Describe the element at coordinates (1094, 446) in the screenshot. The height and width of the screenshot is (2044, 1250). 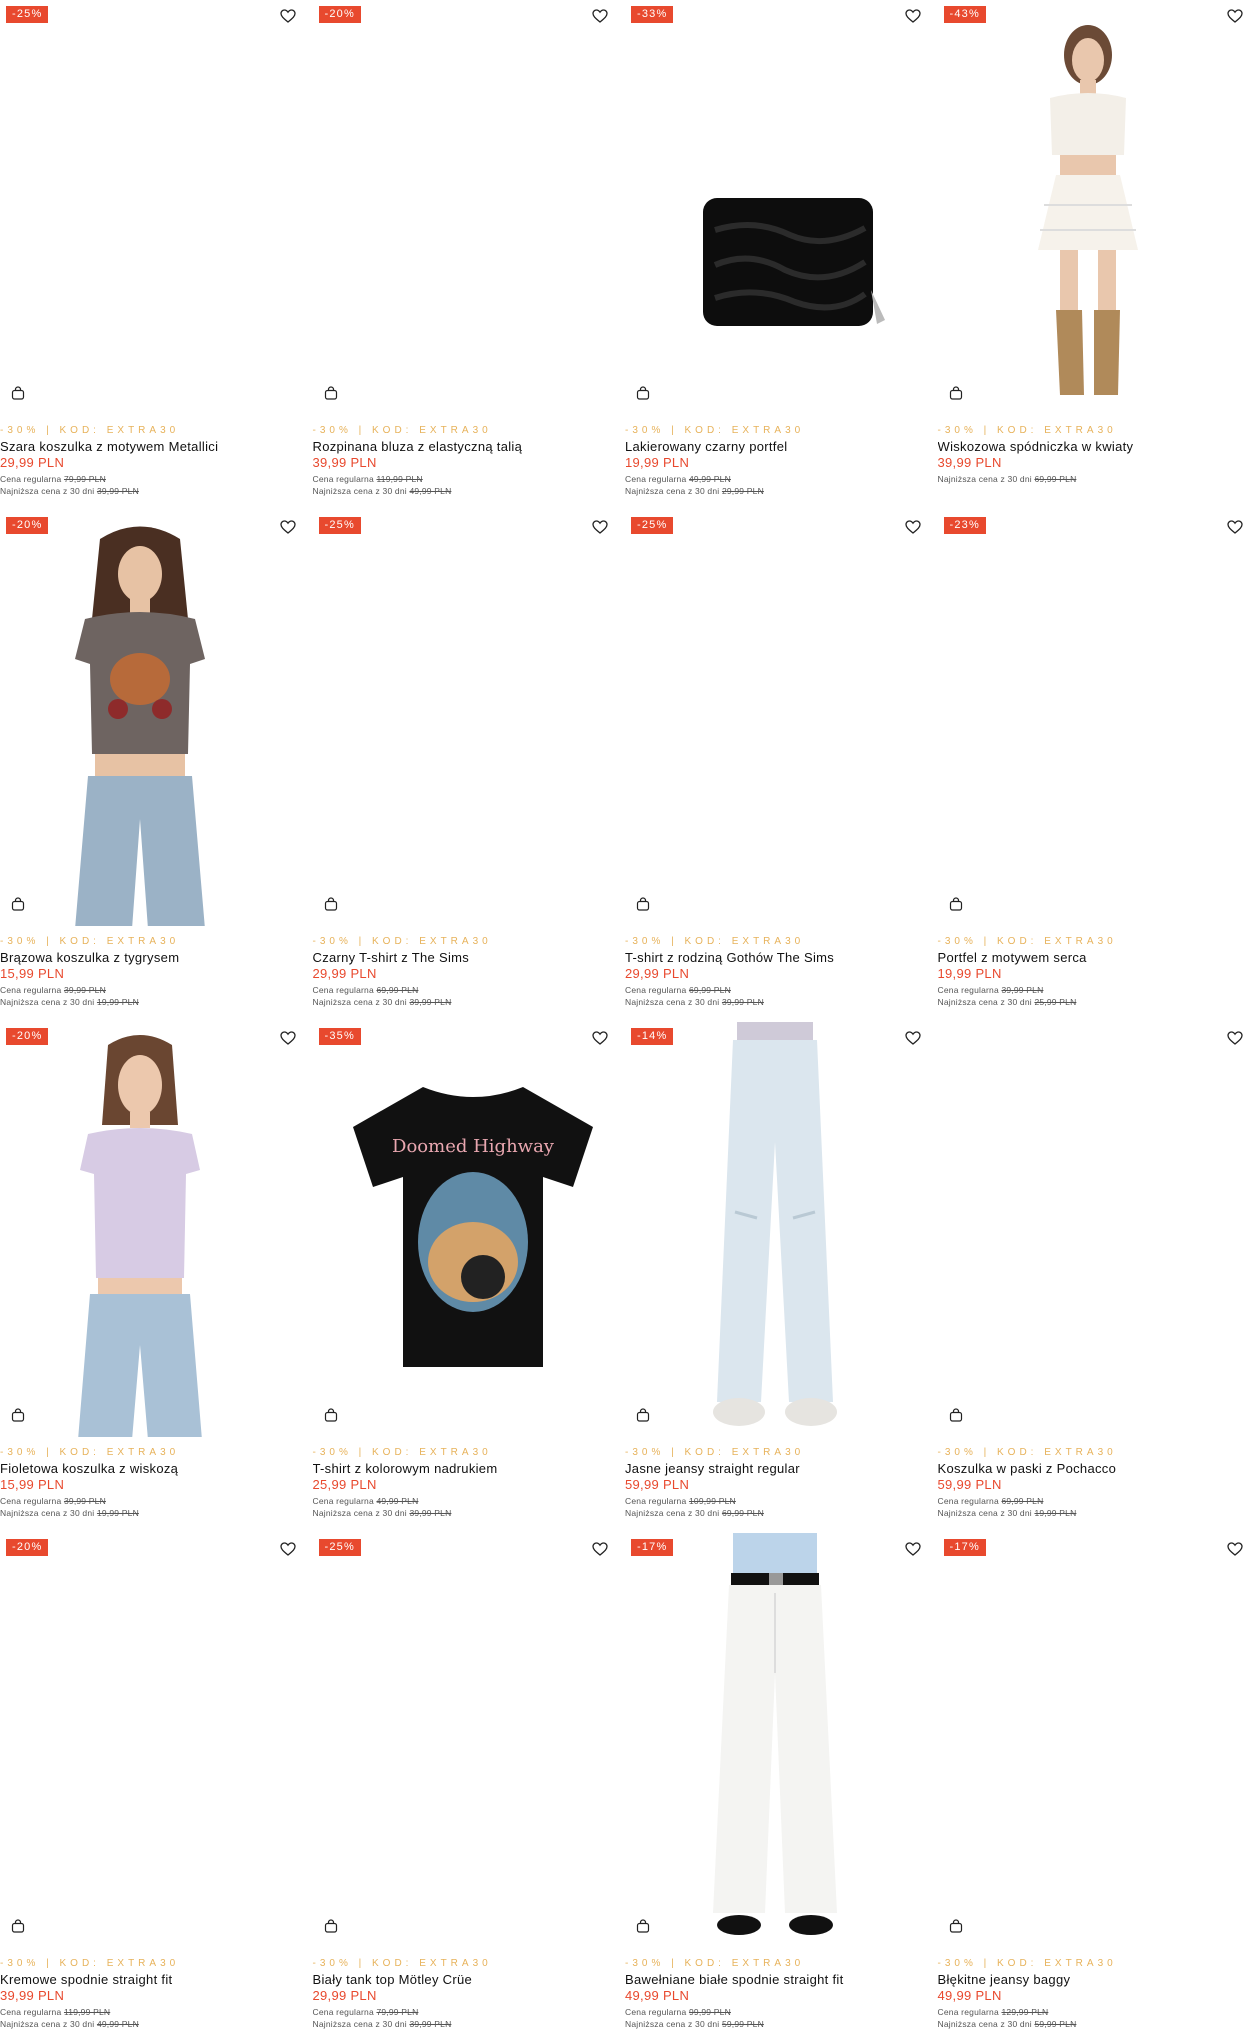
I see `product-name: Wiskozowa spódniczka w kwiaty` at that location.